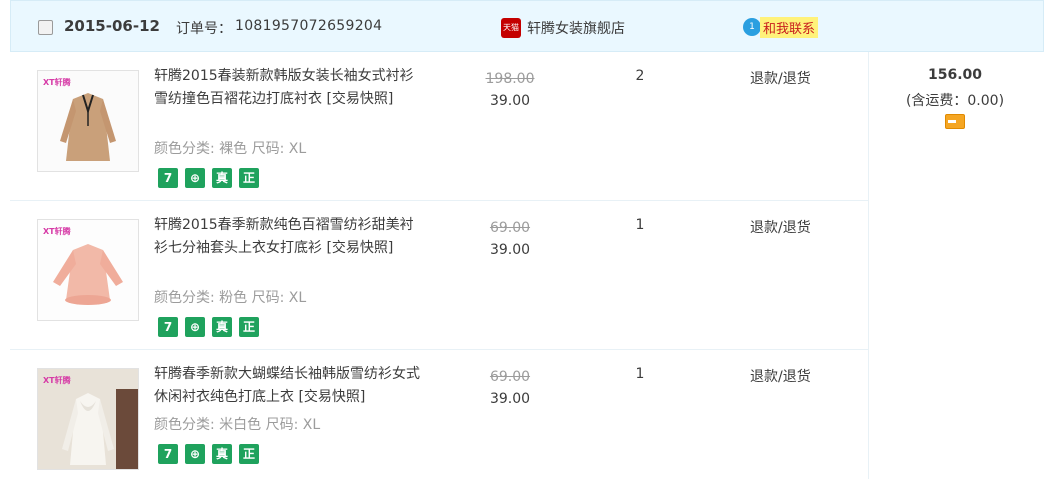 The width and height of the screenshot is (1044, 499). Describe the element at coordinates (289, 87) in the screenshot. I see `product-title-link: 轩腾2015春装新款韩版女装长袖女式衬衫雪纺撞色百褶花边打底衬衣 [交易快照]` at that location.